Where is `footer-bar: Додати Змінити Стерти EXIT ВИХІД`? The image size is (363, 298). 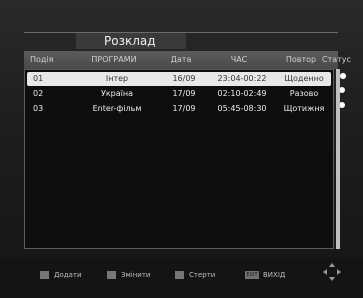 footer-bar: Додати Змінити Стерти EXIT ВИХІД is located at coordinates (181, 278).